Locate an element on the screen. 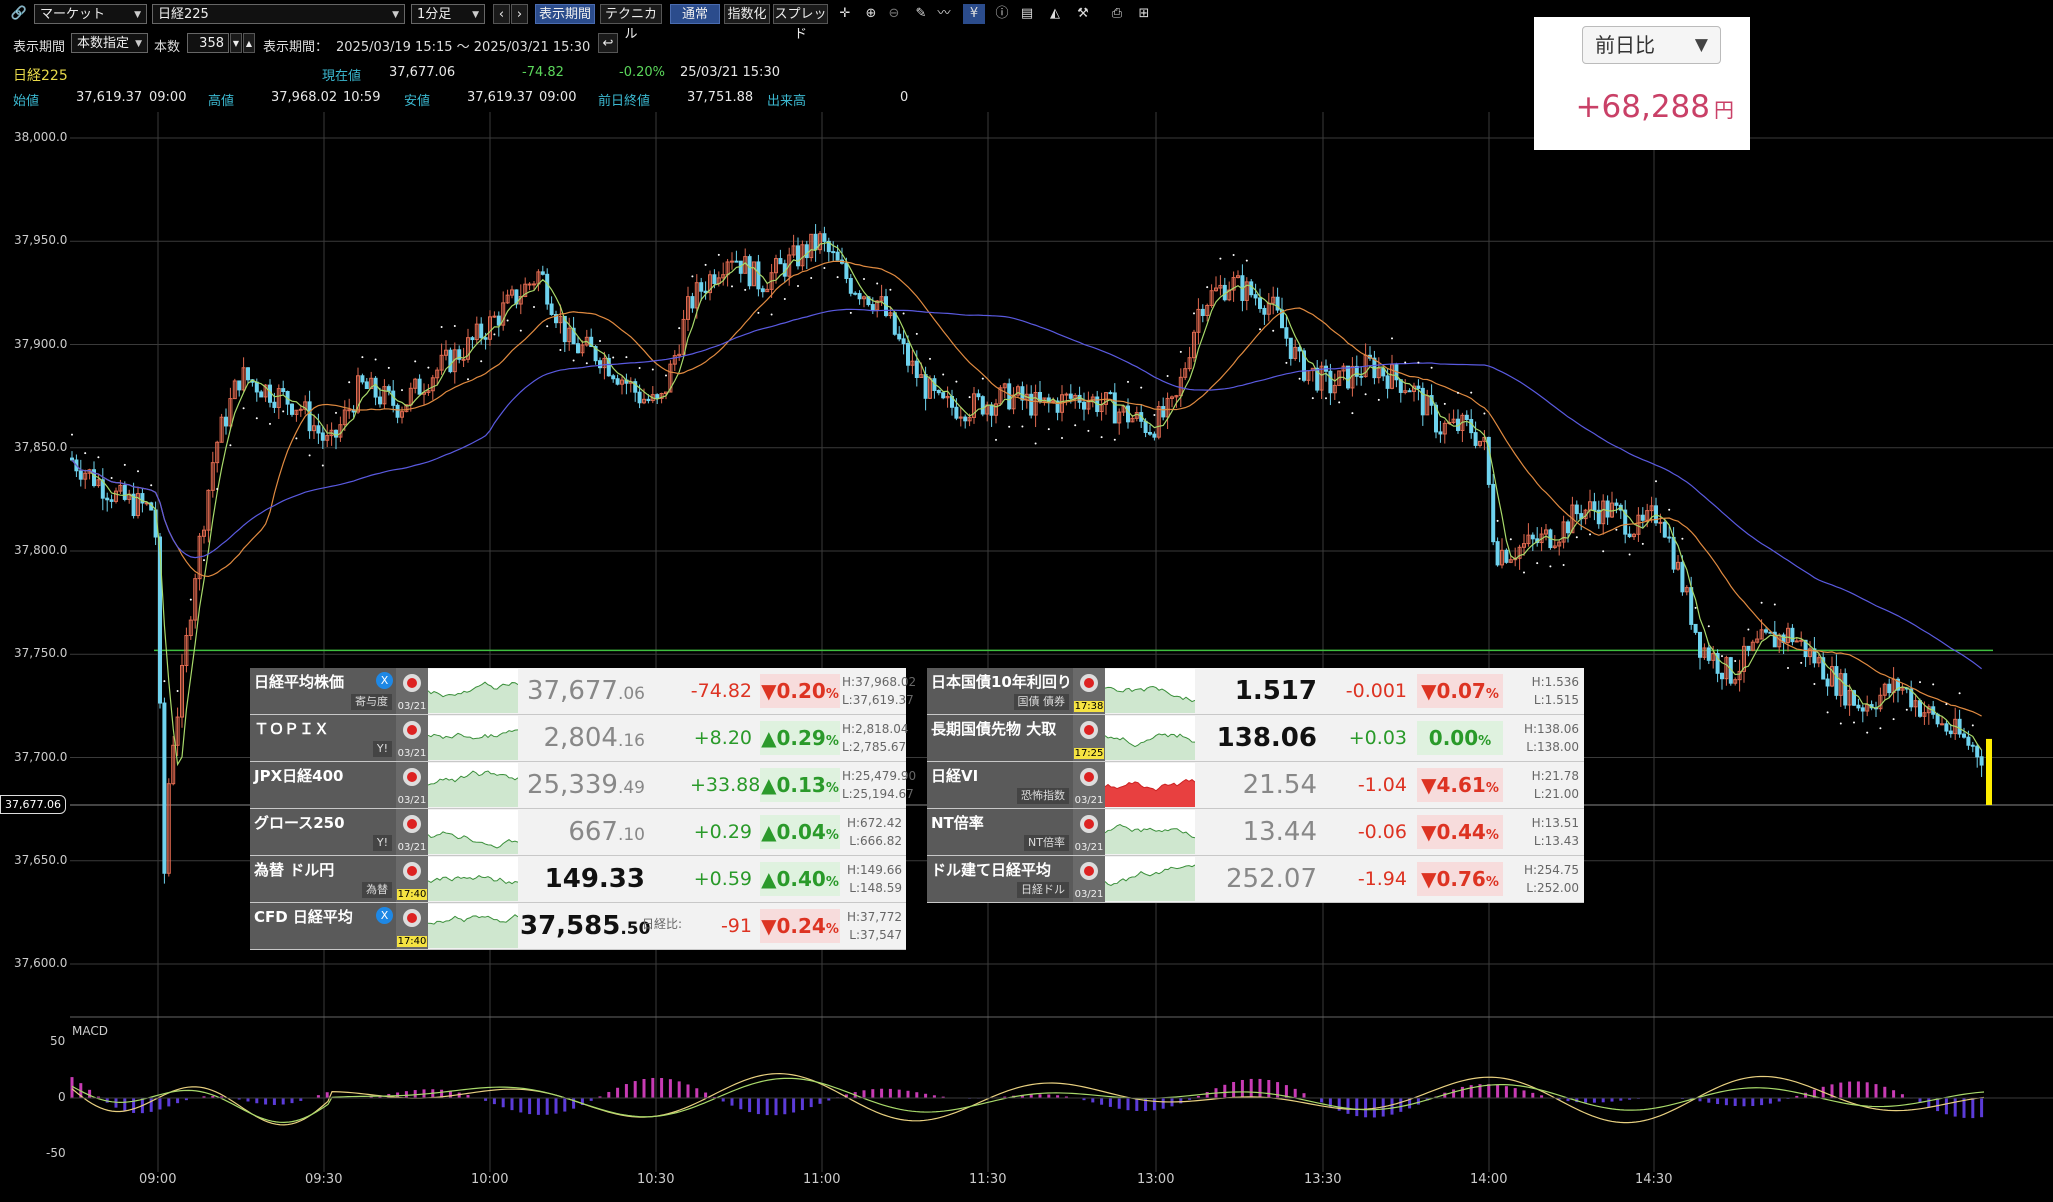 The width and height of the screenshot is (2053, 1202). print-icon: ⎙ is located at coordinates (1117, 14).